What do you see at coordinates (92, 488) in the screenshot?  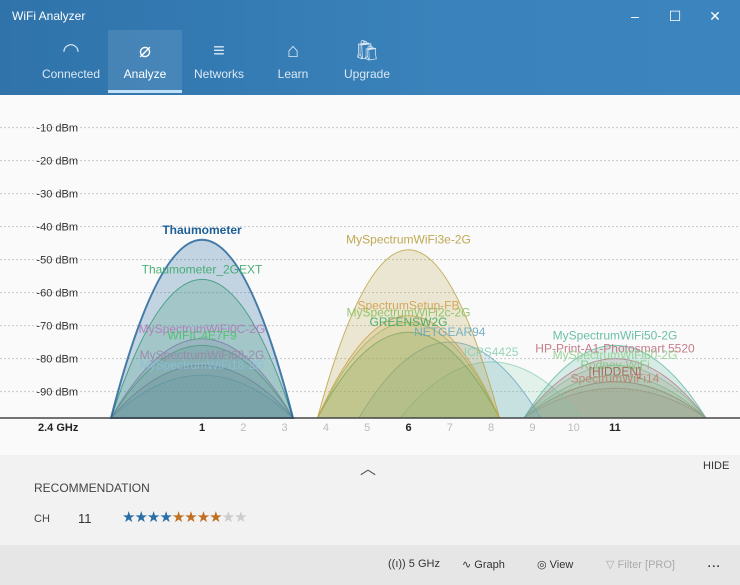 I see `recommendation-title: RECOMMENDATION` at bounding box center [92, 488].